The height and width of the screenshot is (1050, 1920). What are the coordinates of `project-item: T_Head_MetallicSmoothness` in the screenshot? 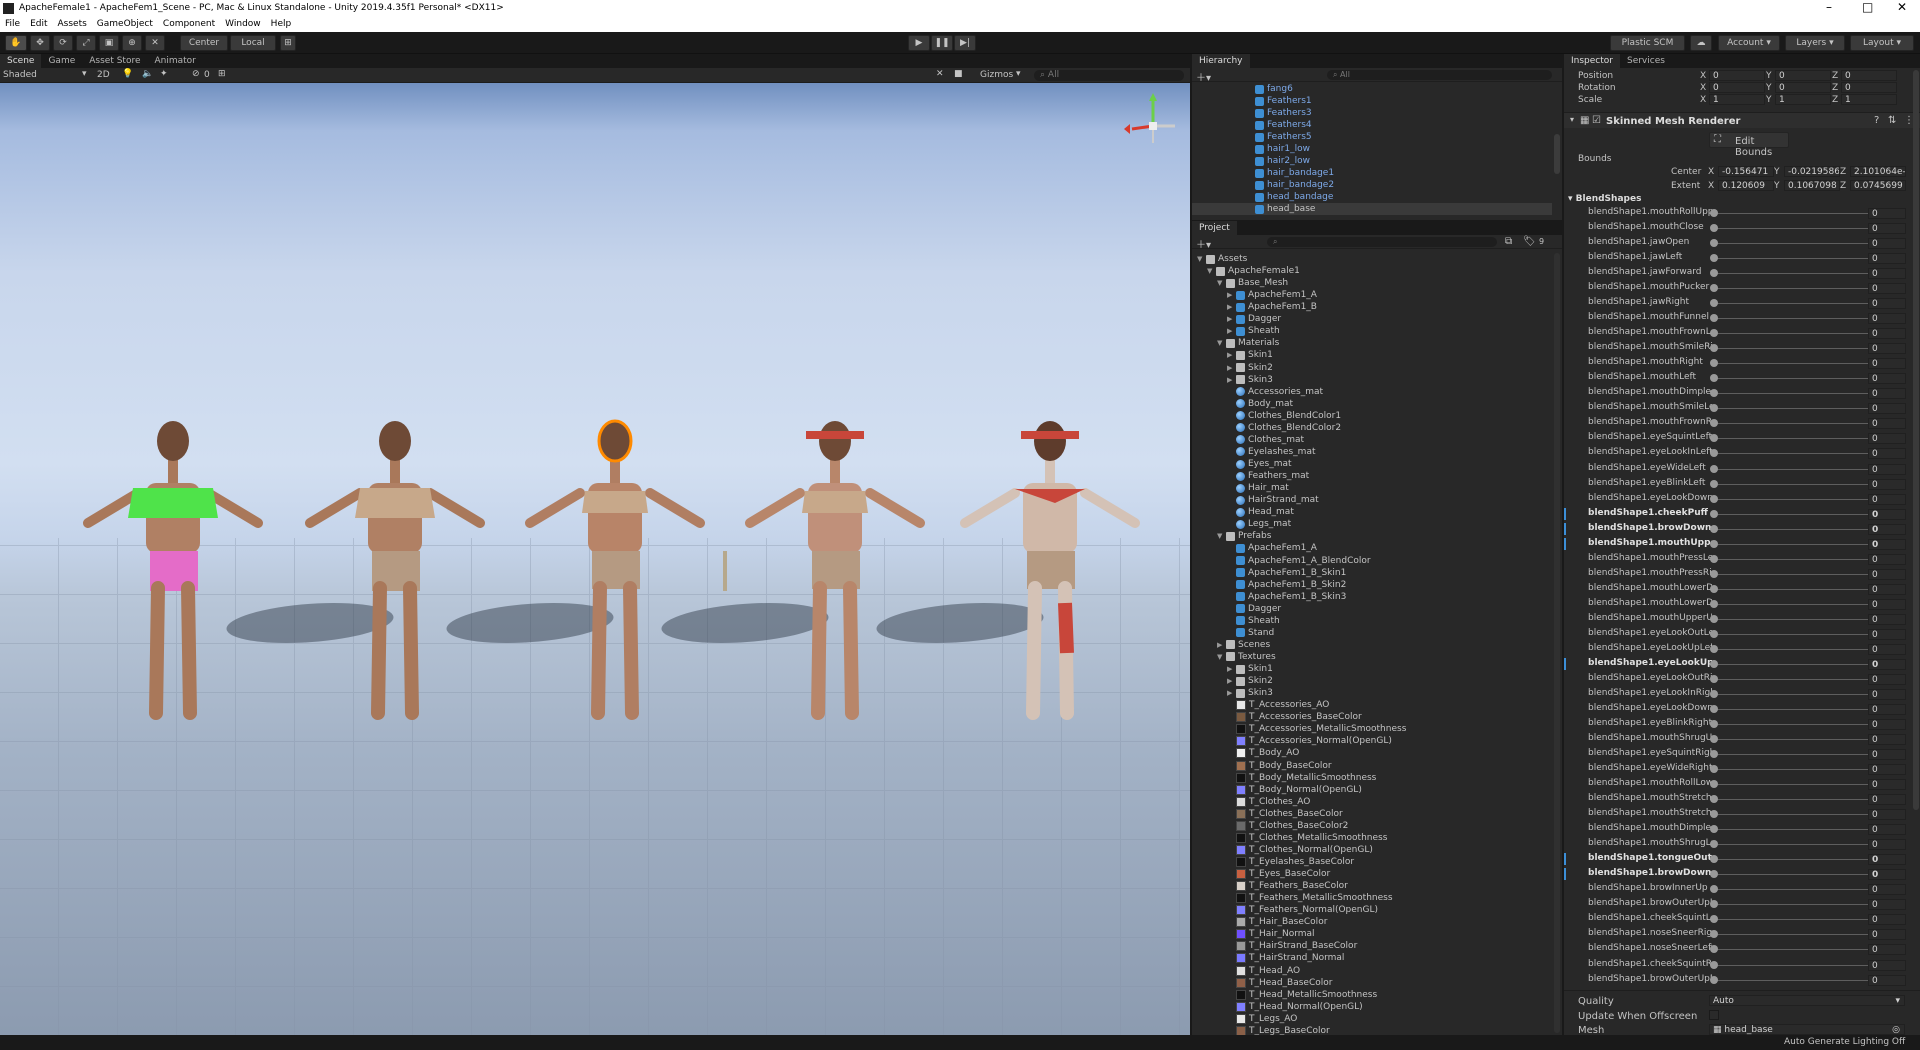 It's located at (1372, 995).